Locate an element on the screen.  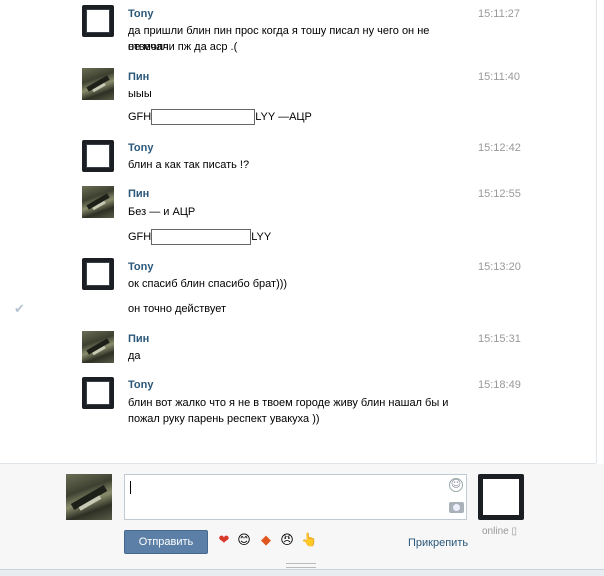
phone-icon: ▯ is located at coordinates (514, 531).